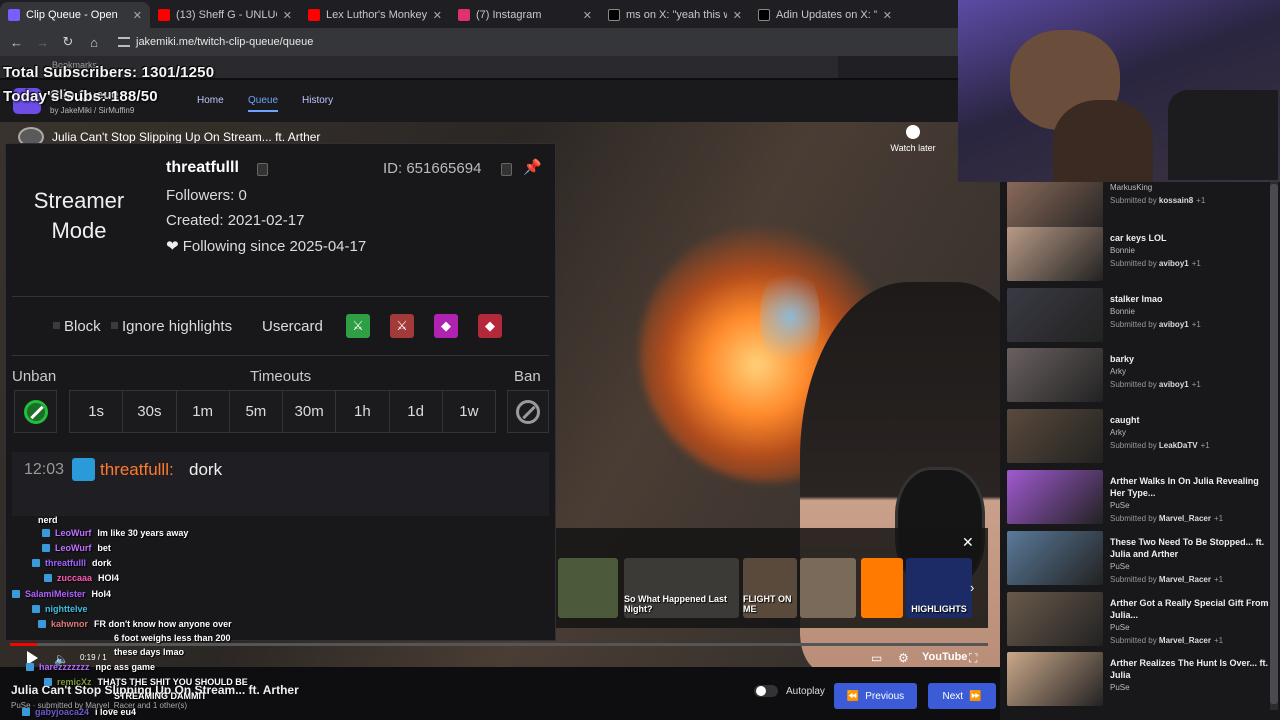 The height and width of the screenshot is (720, 1280). I want to click on reload-icon: ↻, so click(68, 42).